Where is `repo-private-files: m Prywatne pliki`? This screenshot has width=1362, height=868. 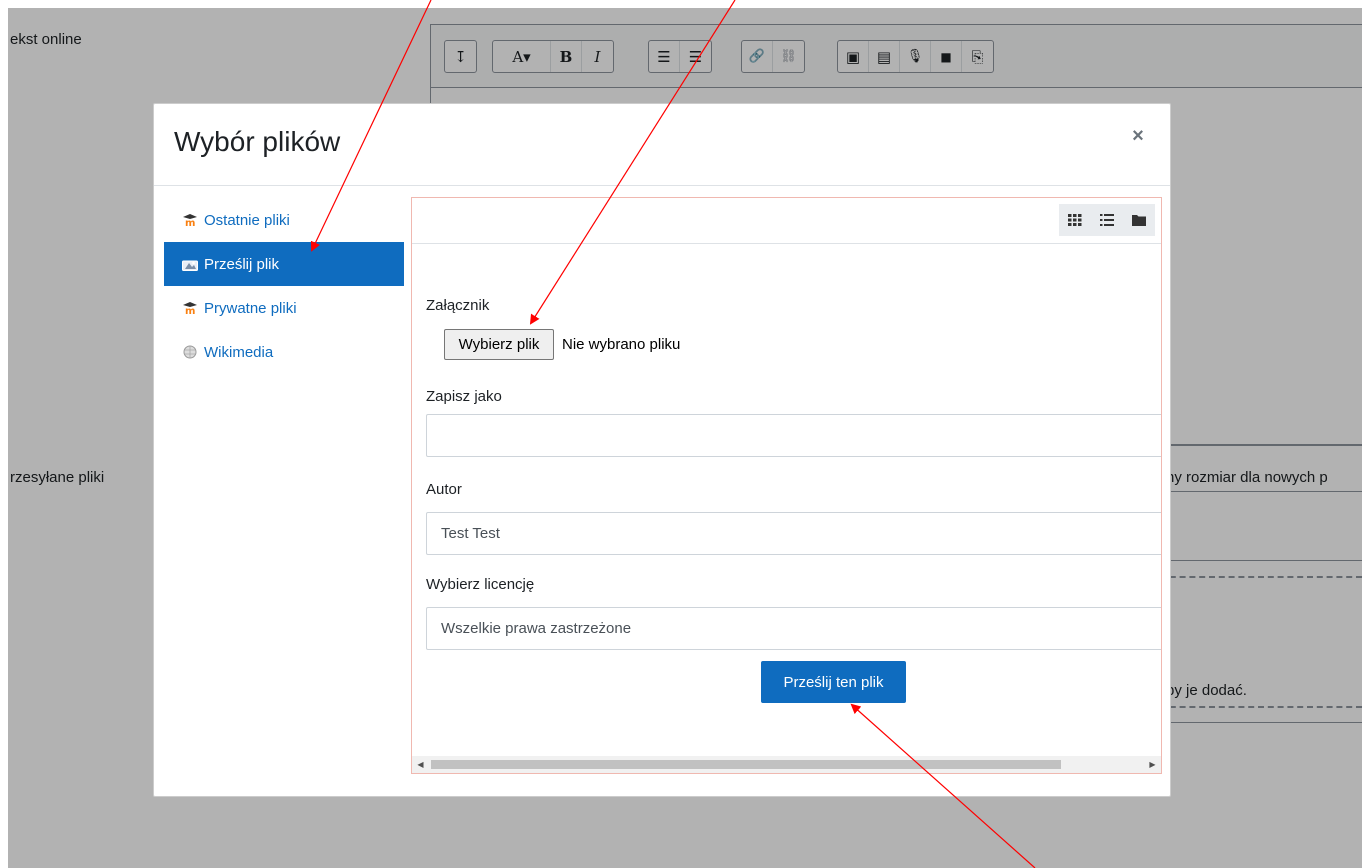 repo-private-files: m Prywatne pliki is located at coordinates (284, 308).